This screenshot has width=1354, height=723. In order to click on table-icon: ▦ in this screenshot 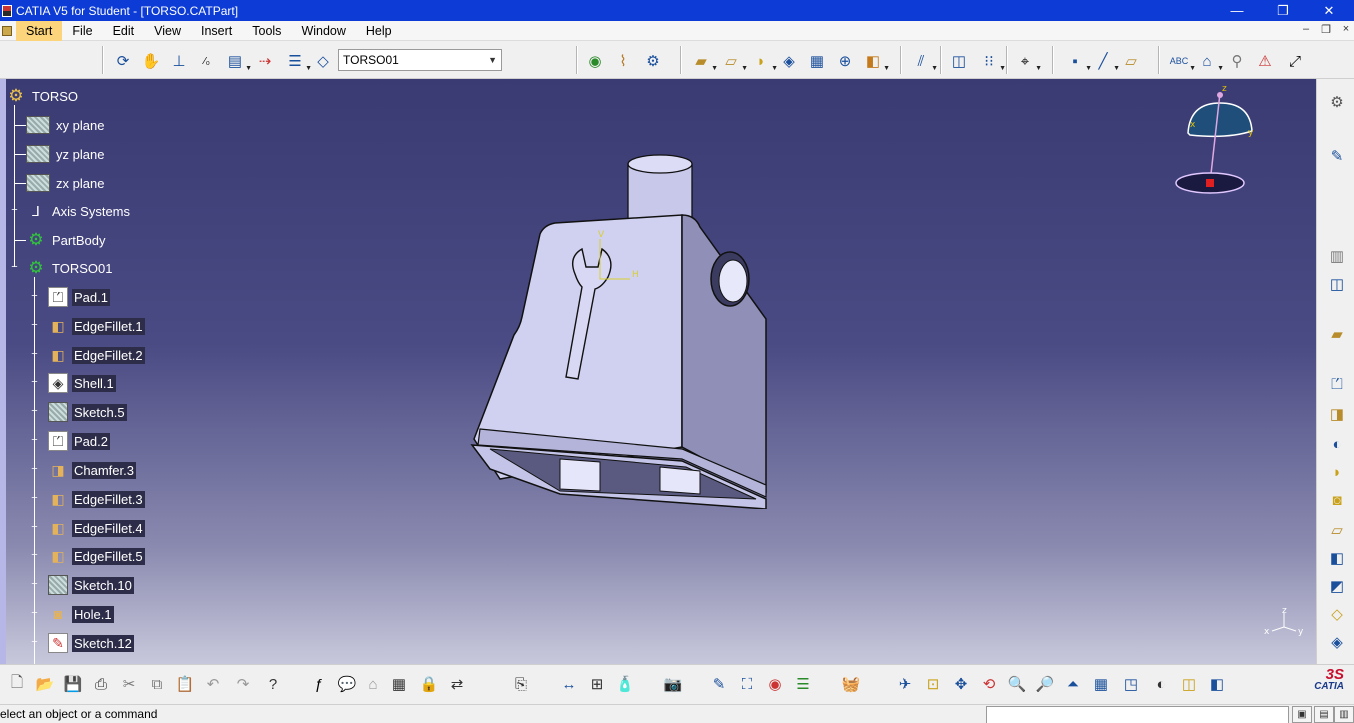, I will do `click(399, 684)`.